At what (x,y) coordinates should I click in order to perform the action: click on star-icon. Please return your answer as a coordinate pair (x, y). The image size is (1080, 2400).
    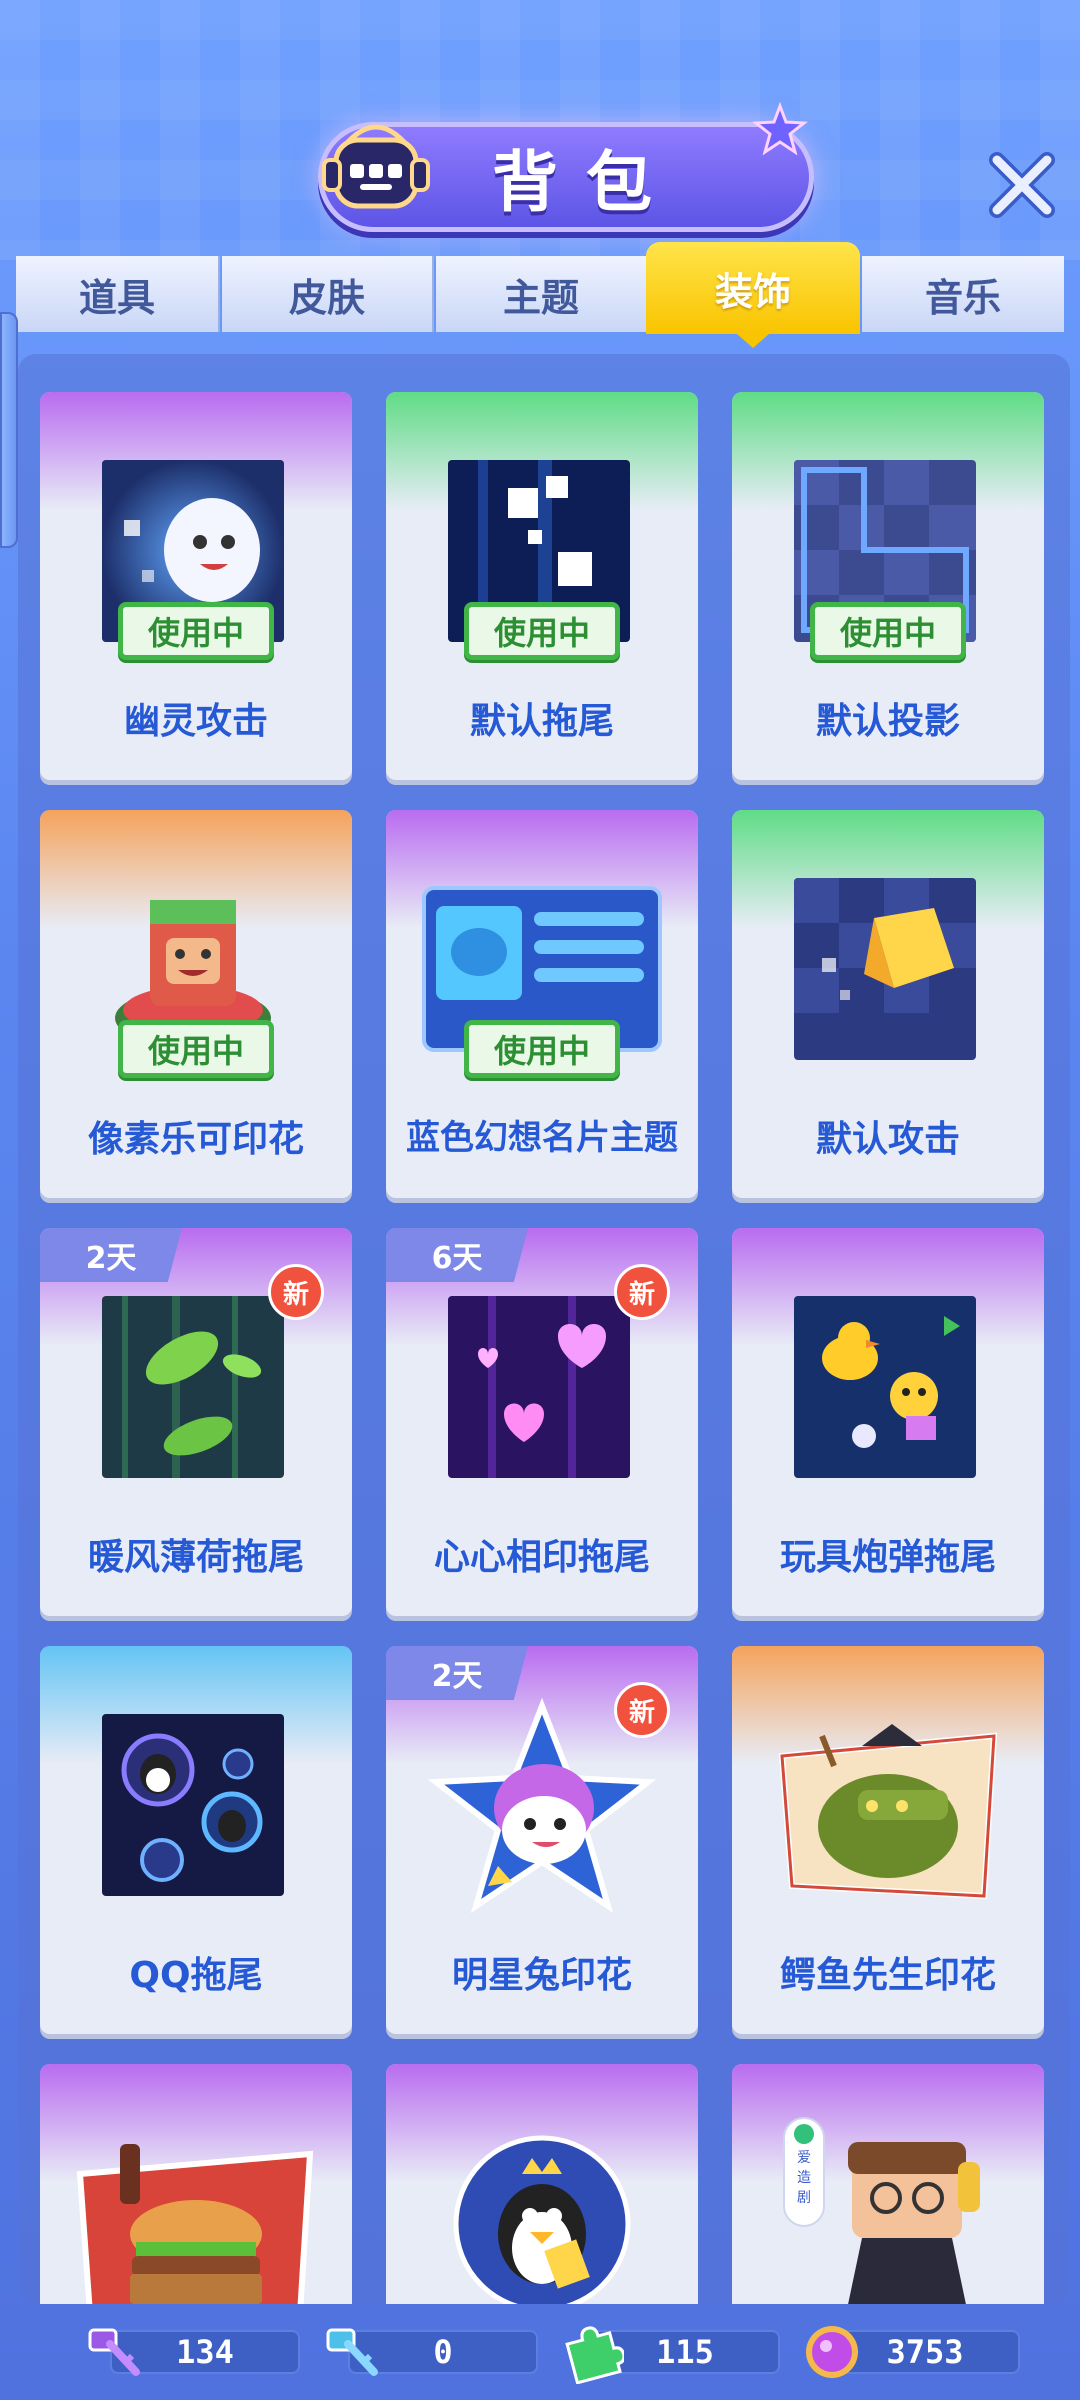
    Looking at the image, I should click on (780, 129).